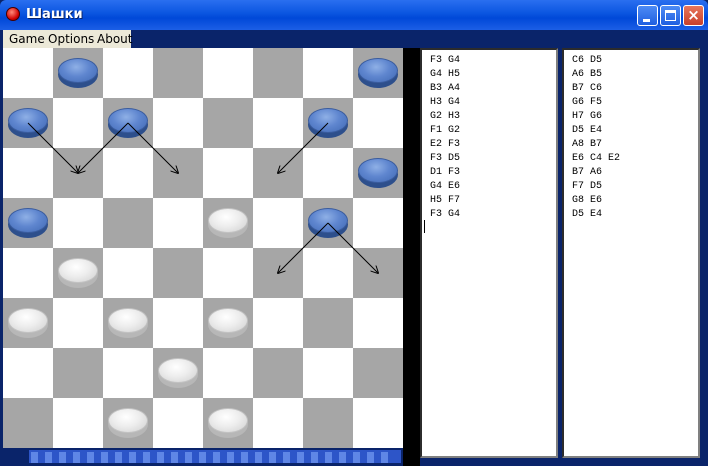  Describe the element at coordinates (71, 39) in the screenshot. I see `menu-options: Options` at that location.